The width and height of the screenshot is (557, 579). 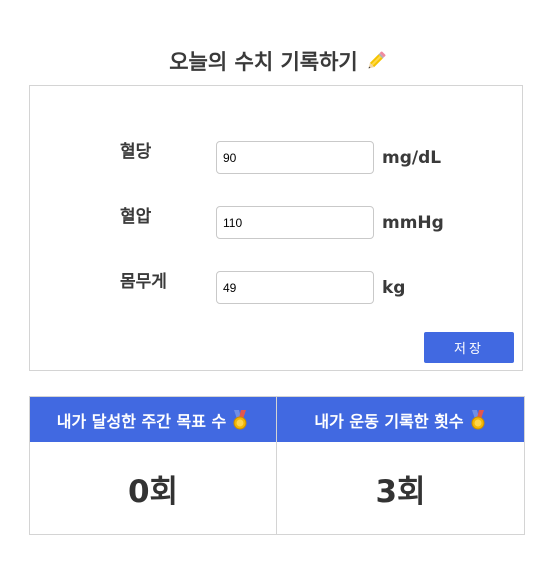 I want to click on exercise-count-header: 내가 운동 기록한 횟수, so click(x=400, y=419).